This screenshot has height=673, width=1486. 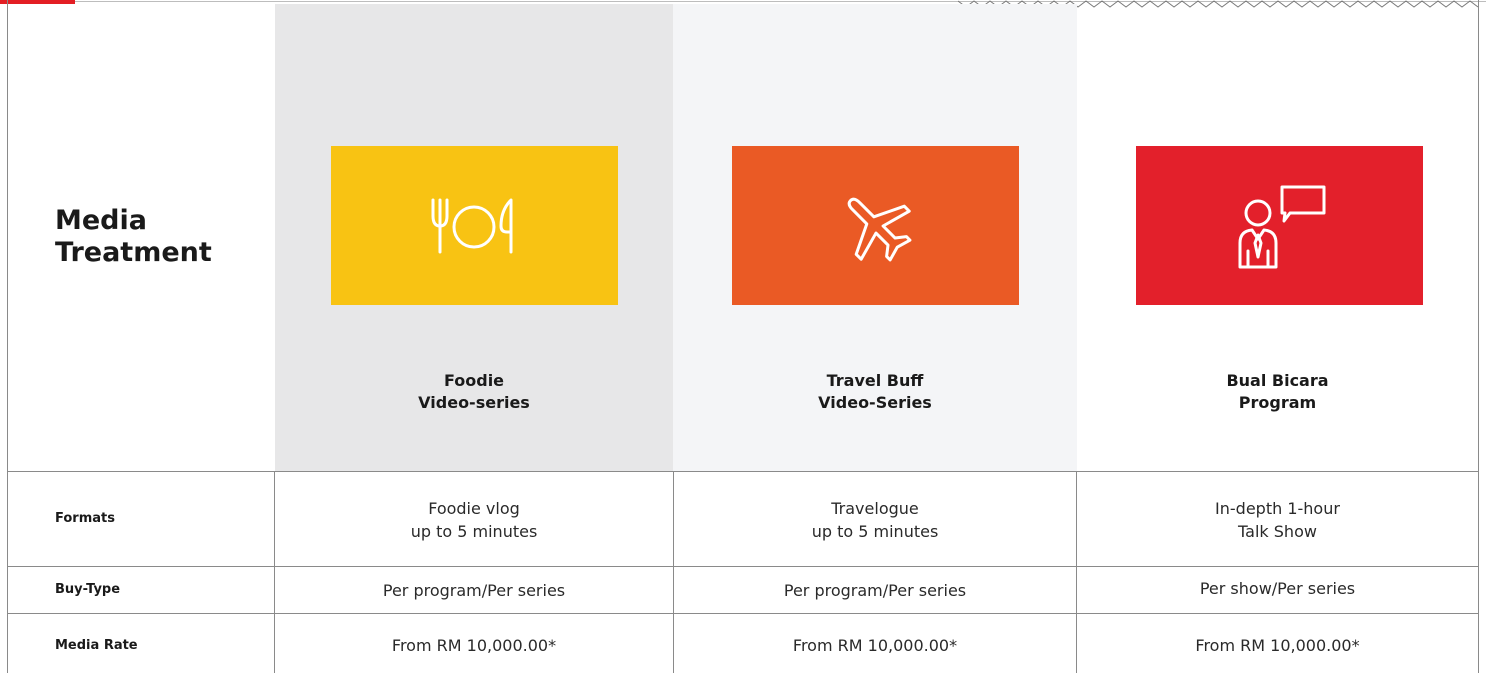 I want to click on table-border-left, so click(x=7, y=336).